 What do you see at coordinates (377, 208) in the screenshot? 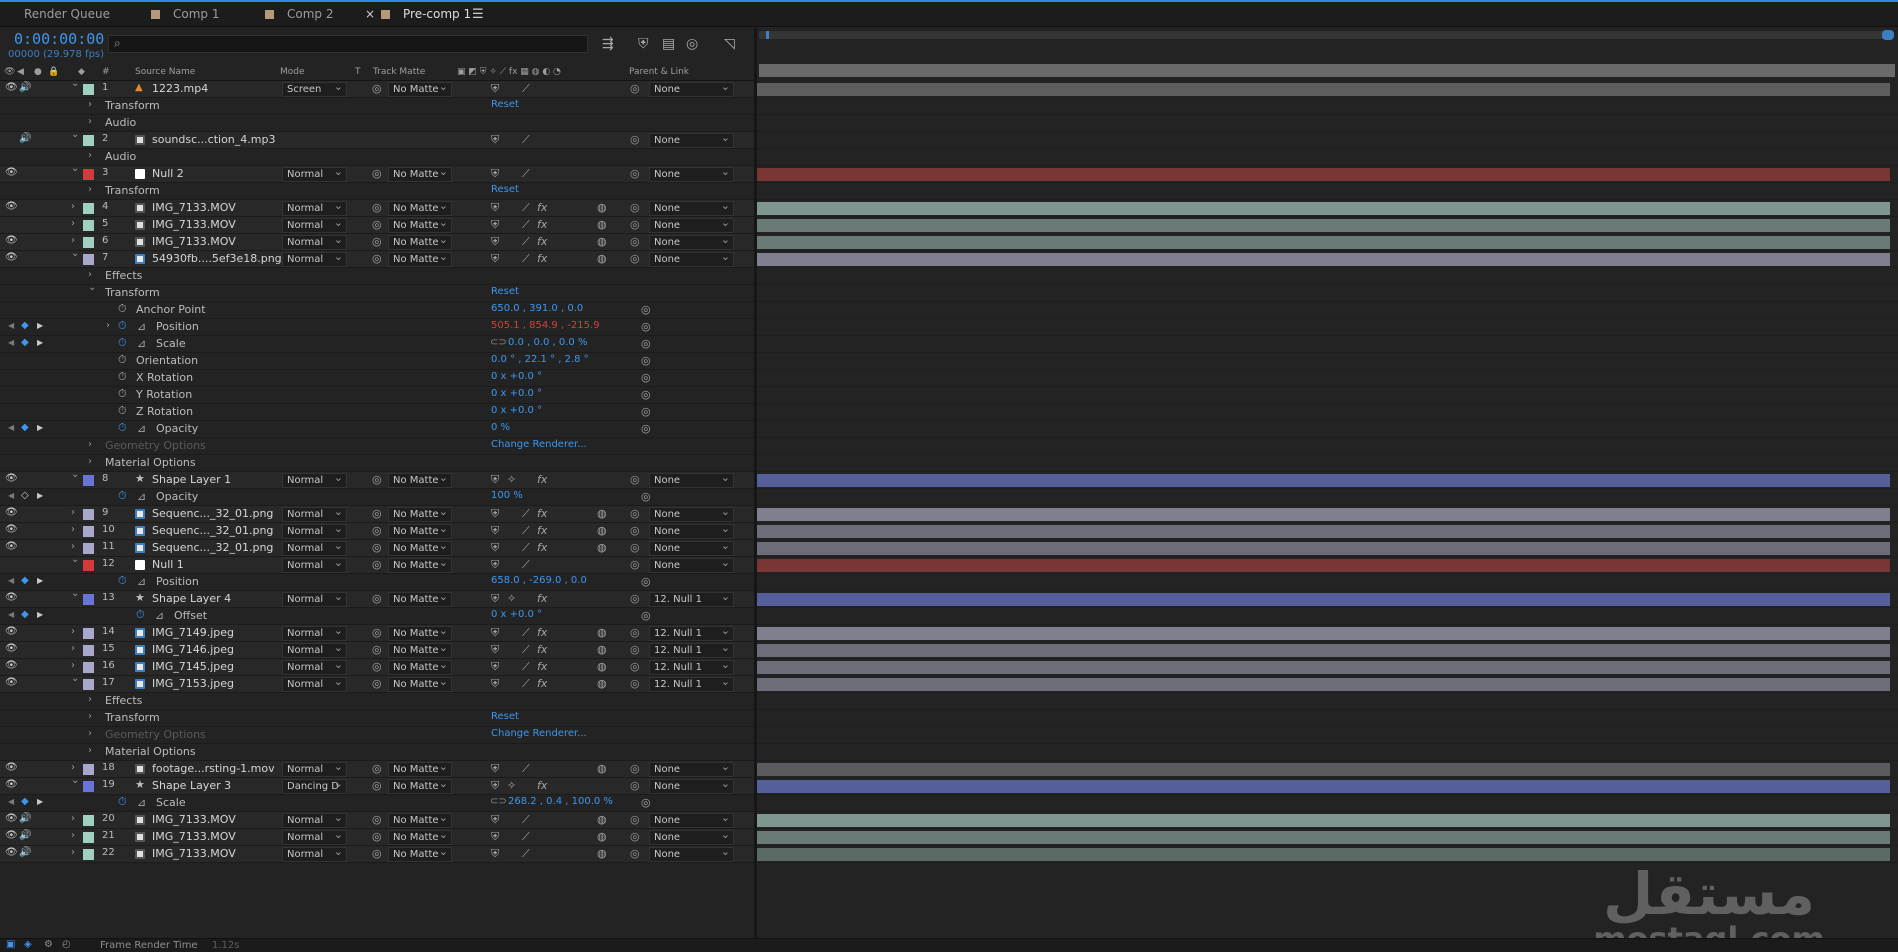
I see `layer-row: 👁 › 4 IMG_7133.MOV Normal ◎ No Matte ⛨ ⟋ fx ◍ ◎ None` at bounding box center [377, 208].